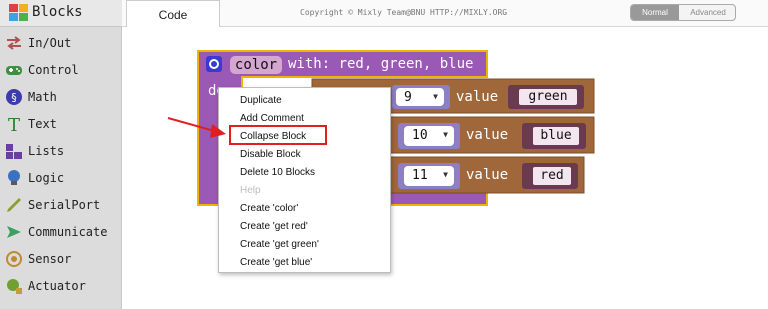 The image size is (768, 309). Describe the element at coordinates (250, 190) in the screenshot. I see `menu-item-label: Help` at that location.